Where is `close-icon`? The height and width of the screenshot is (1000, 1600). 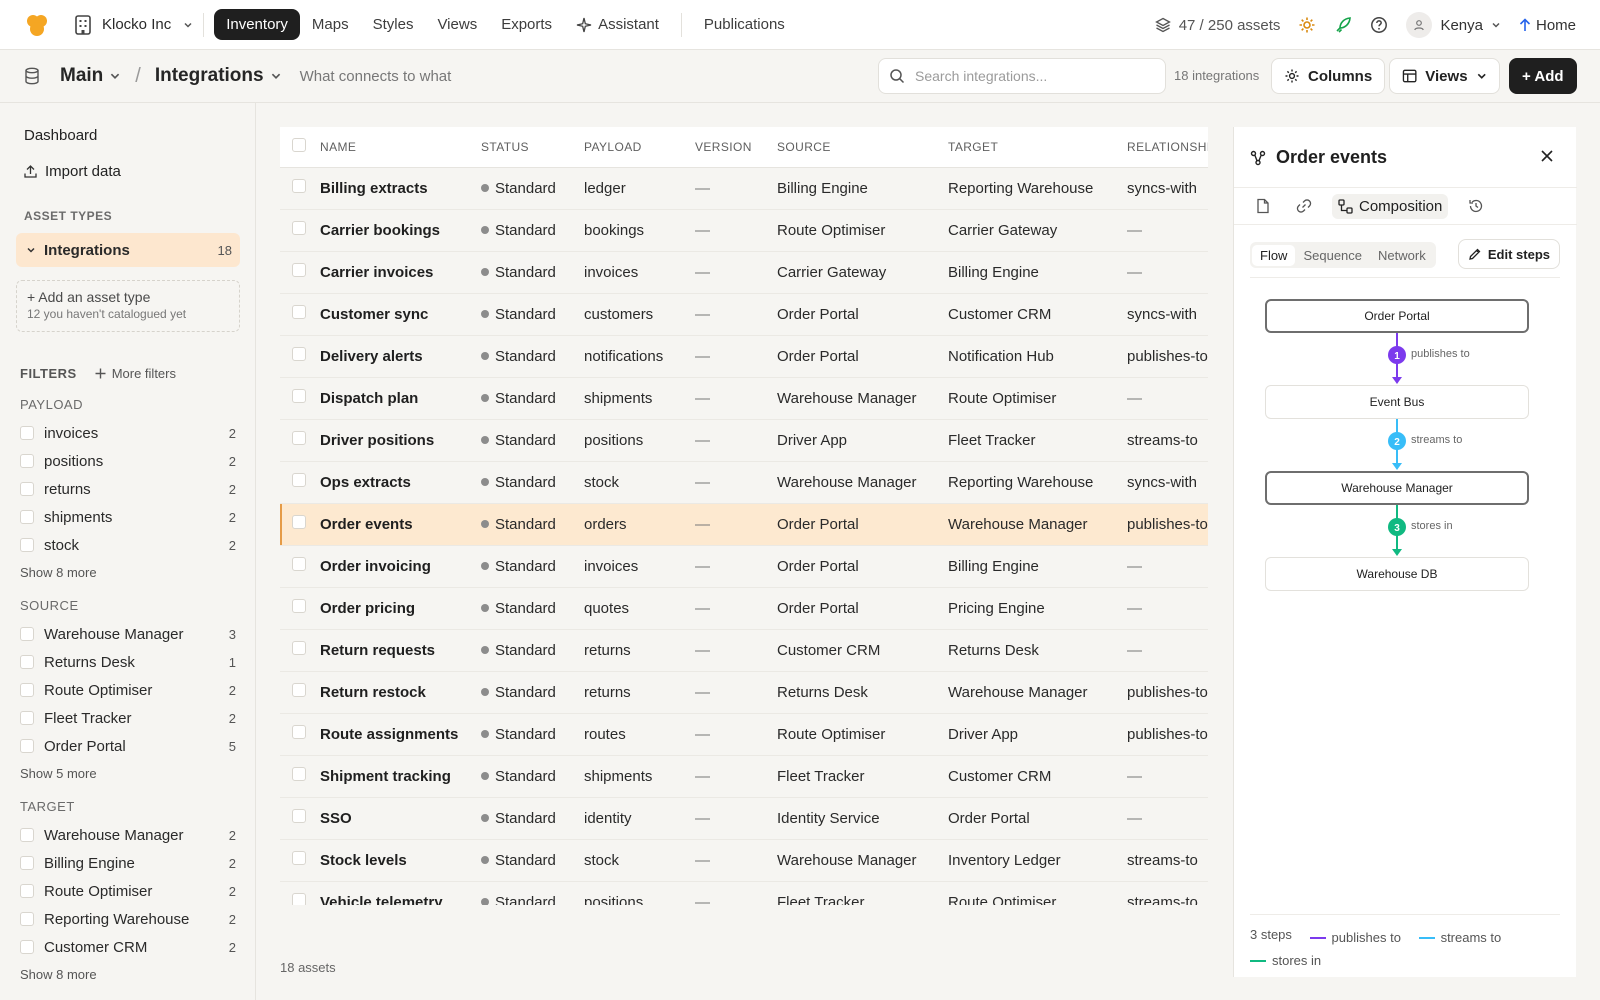
close-icon is located at coordinates (1547, 156).